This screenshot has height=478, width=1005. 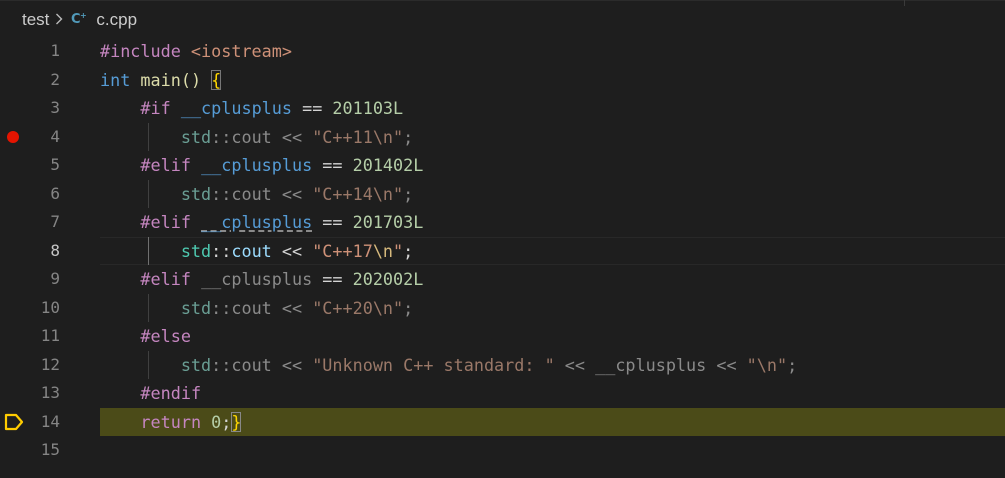 What do you see at coordinates (35, 20) in the screenshot?
I see `breadcrumb-folder: test` at bounding box center [35, 20].